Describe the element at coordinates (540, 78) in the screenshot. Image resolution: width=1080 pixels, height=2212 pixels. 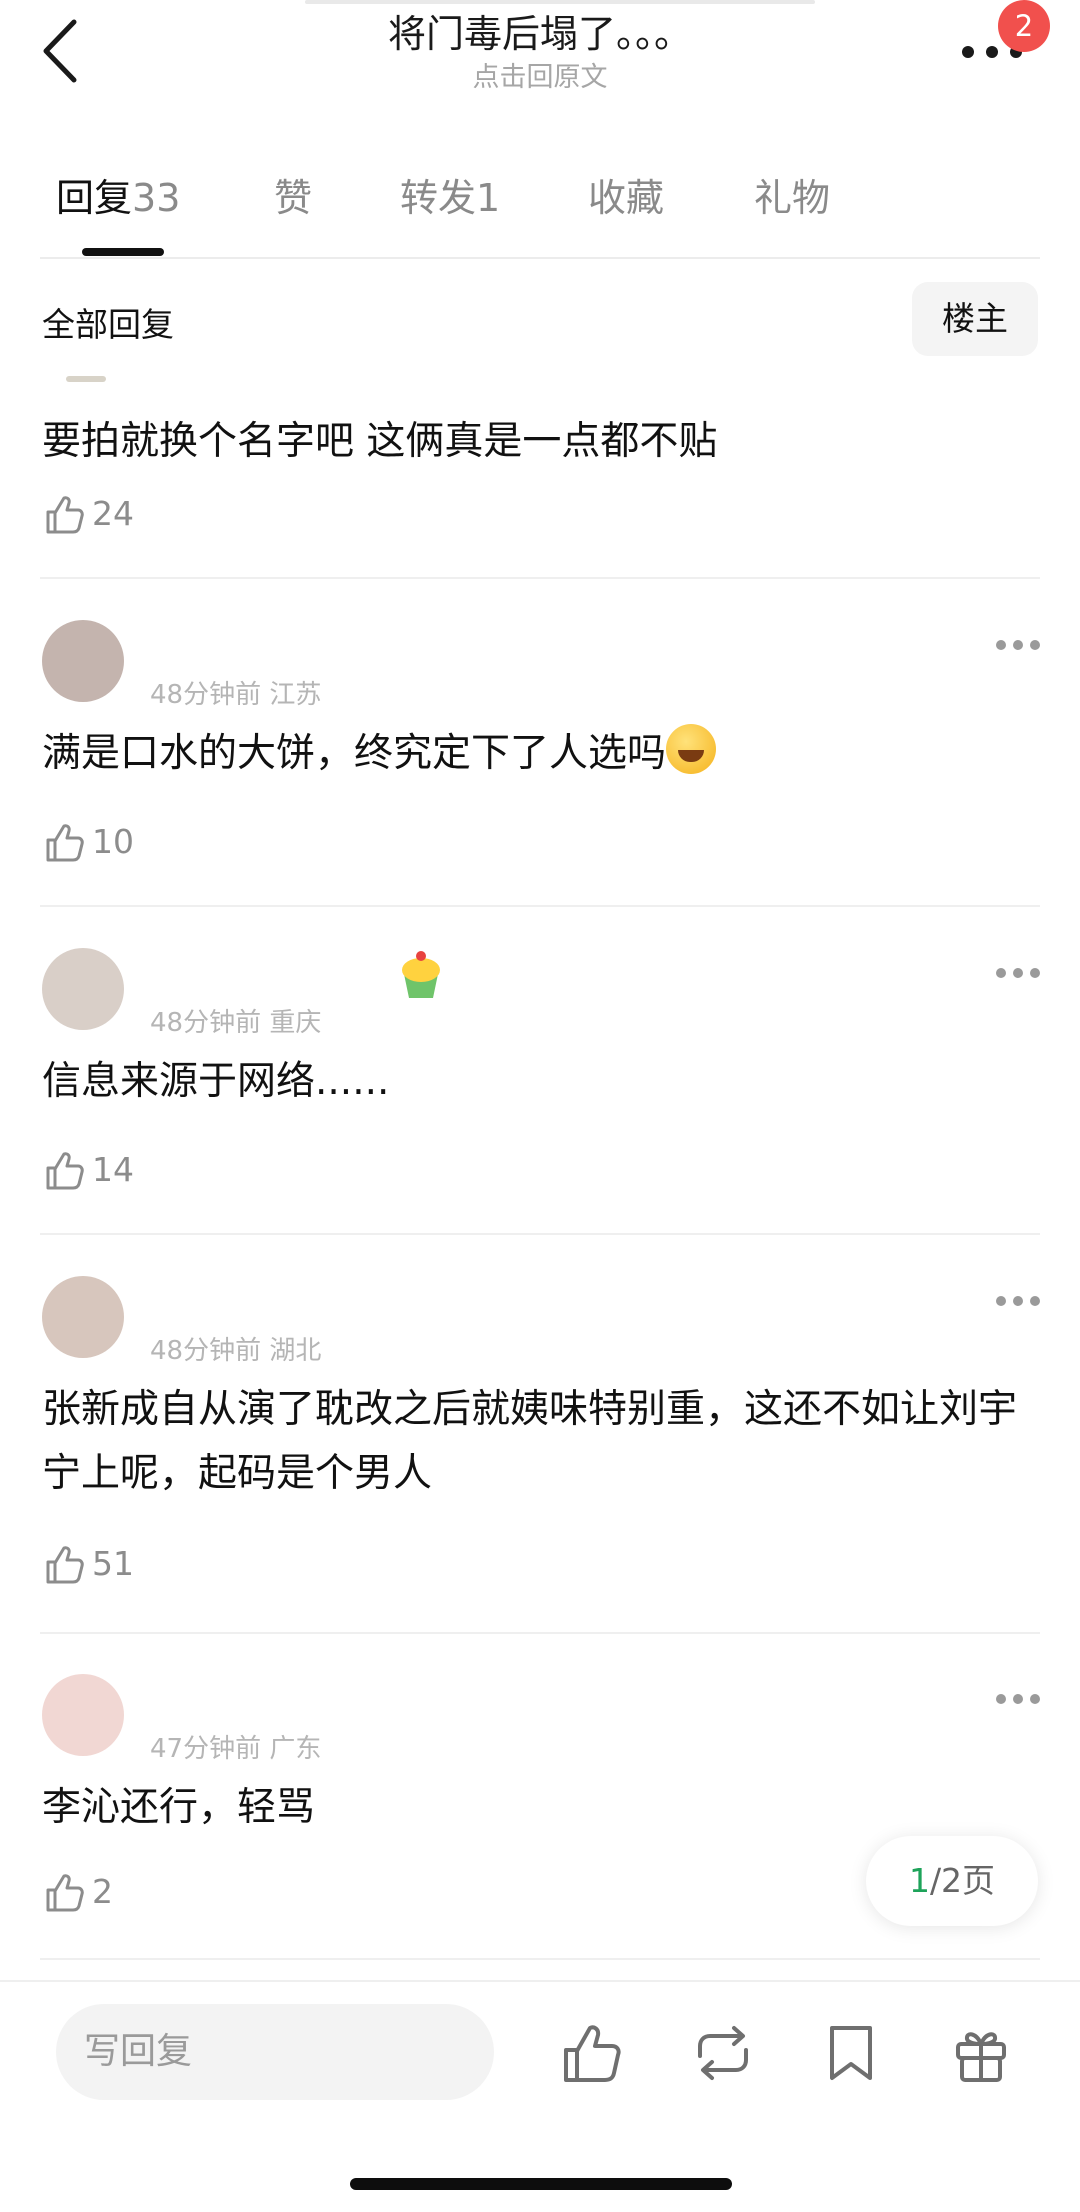
I see `back-to-original-link: 点击回原文` at that location.